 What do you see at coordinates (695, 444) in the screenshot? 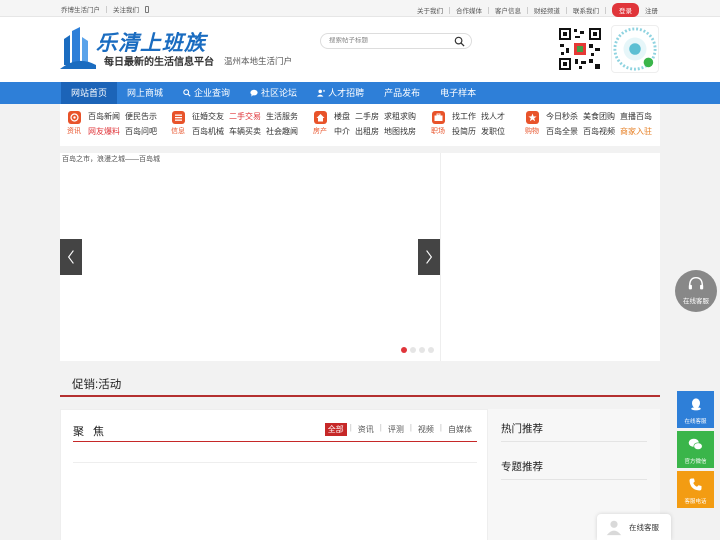
I see `wechat-icon` at bounding box center [695, 444].